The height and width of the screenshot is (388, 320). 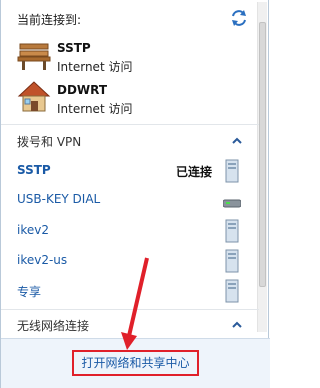 I want to click on connection-name: SSTP, so click(x=74, y=48).